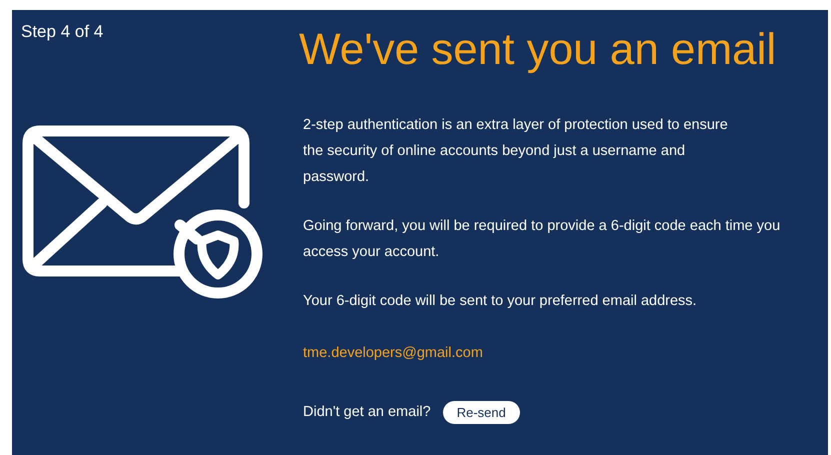  Describe the element at coordinates (62, 32) in the screenshot. I see `step-label: Step 4 of 4` at that location.